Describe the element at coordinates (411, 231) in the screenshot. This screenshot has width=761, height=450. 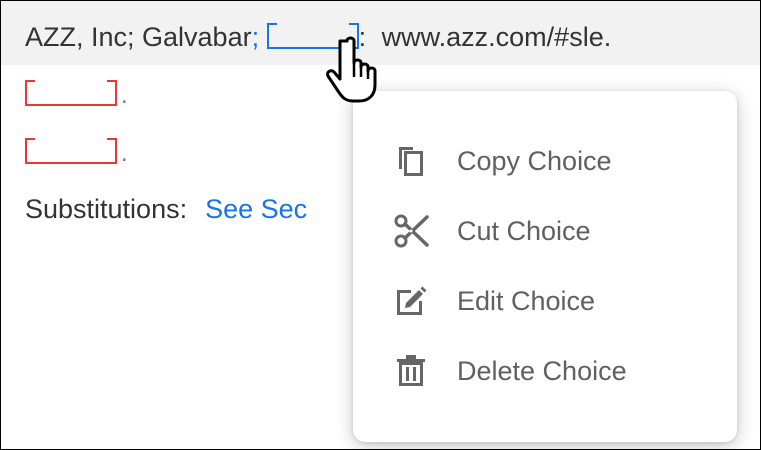
I see `scissors-icon` at that location.